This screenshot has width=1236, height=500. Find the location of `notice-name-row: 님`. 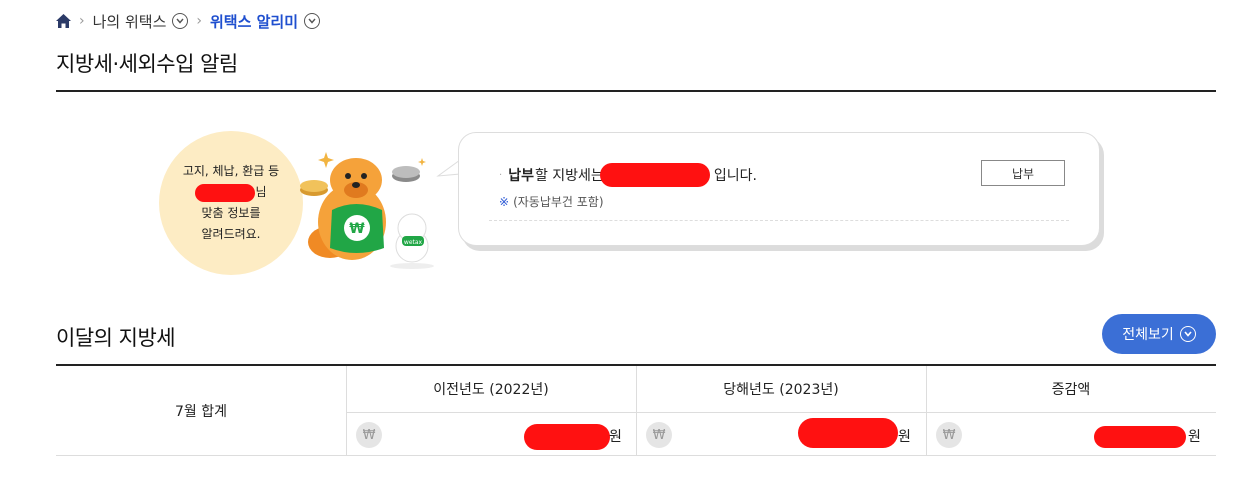

notice-name-row: 님 is located at coordinates (231, 192).